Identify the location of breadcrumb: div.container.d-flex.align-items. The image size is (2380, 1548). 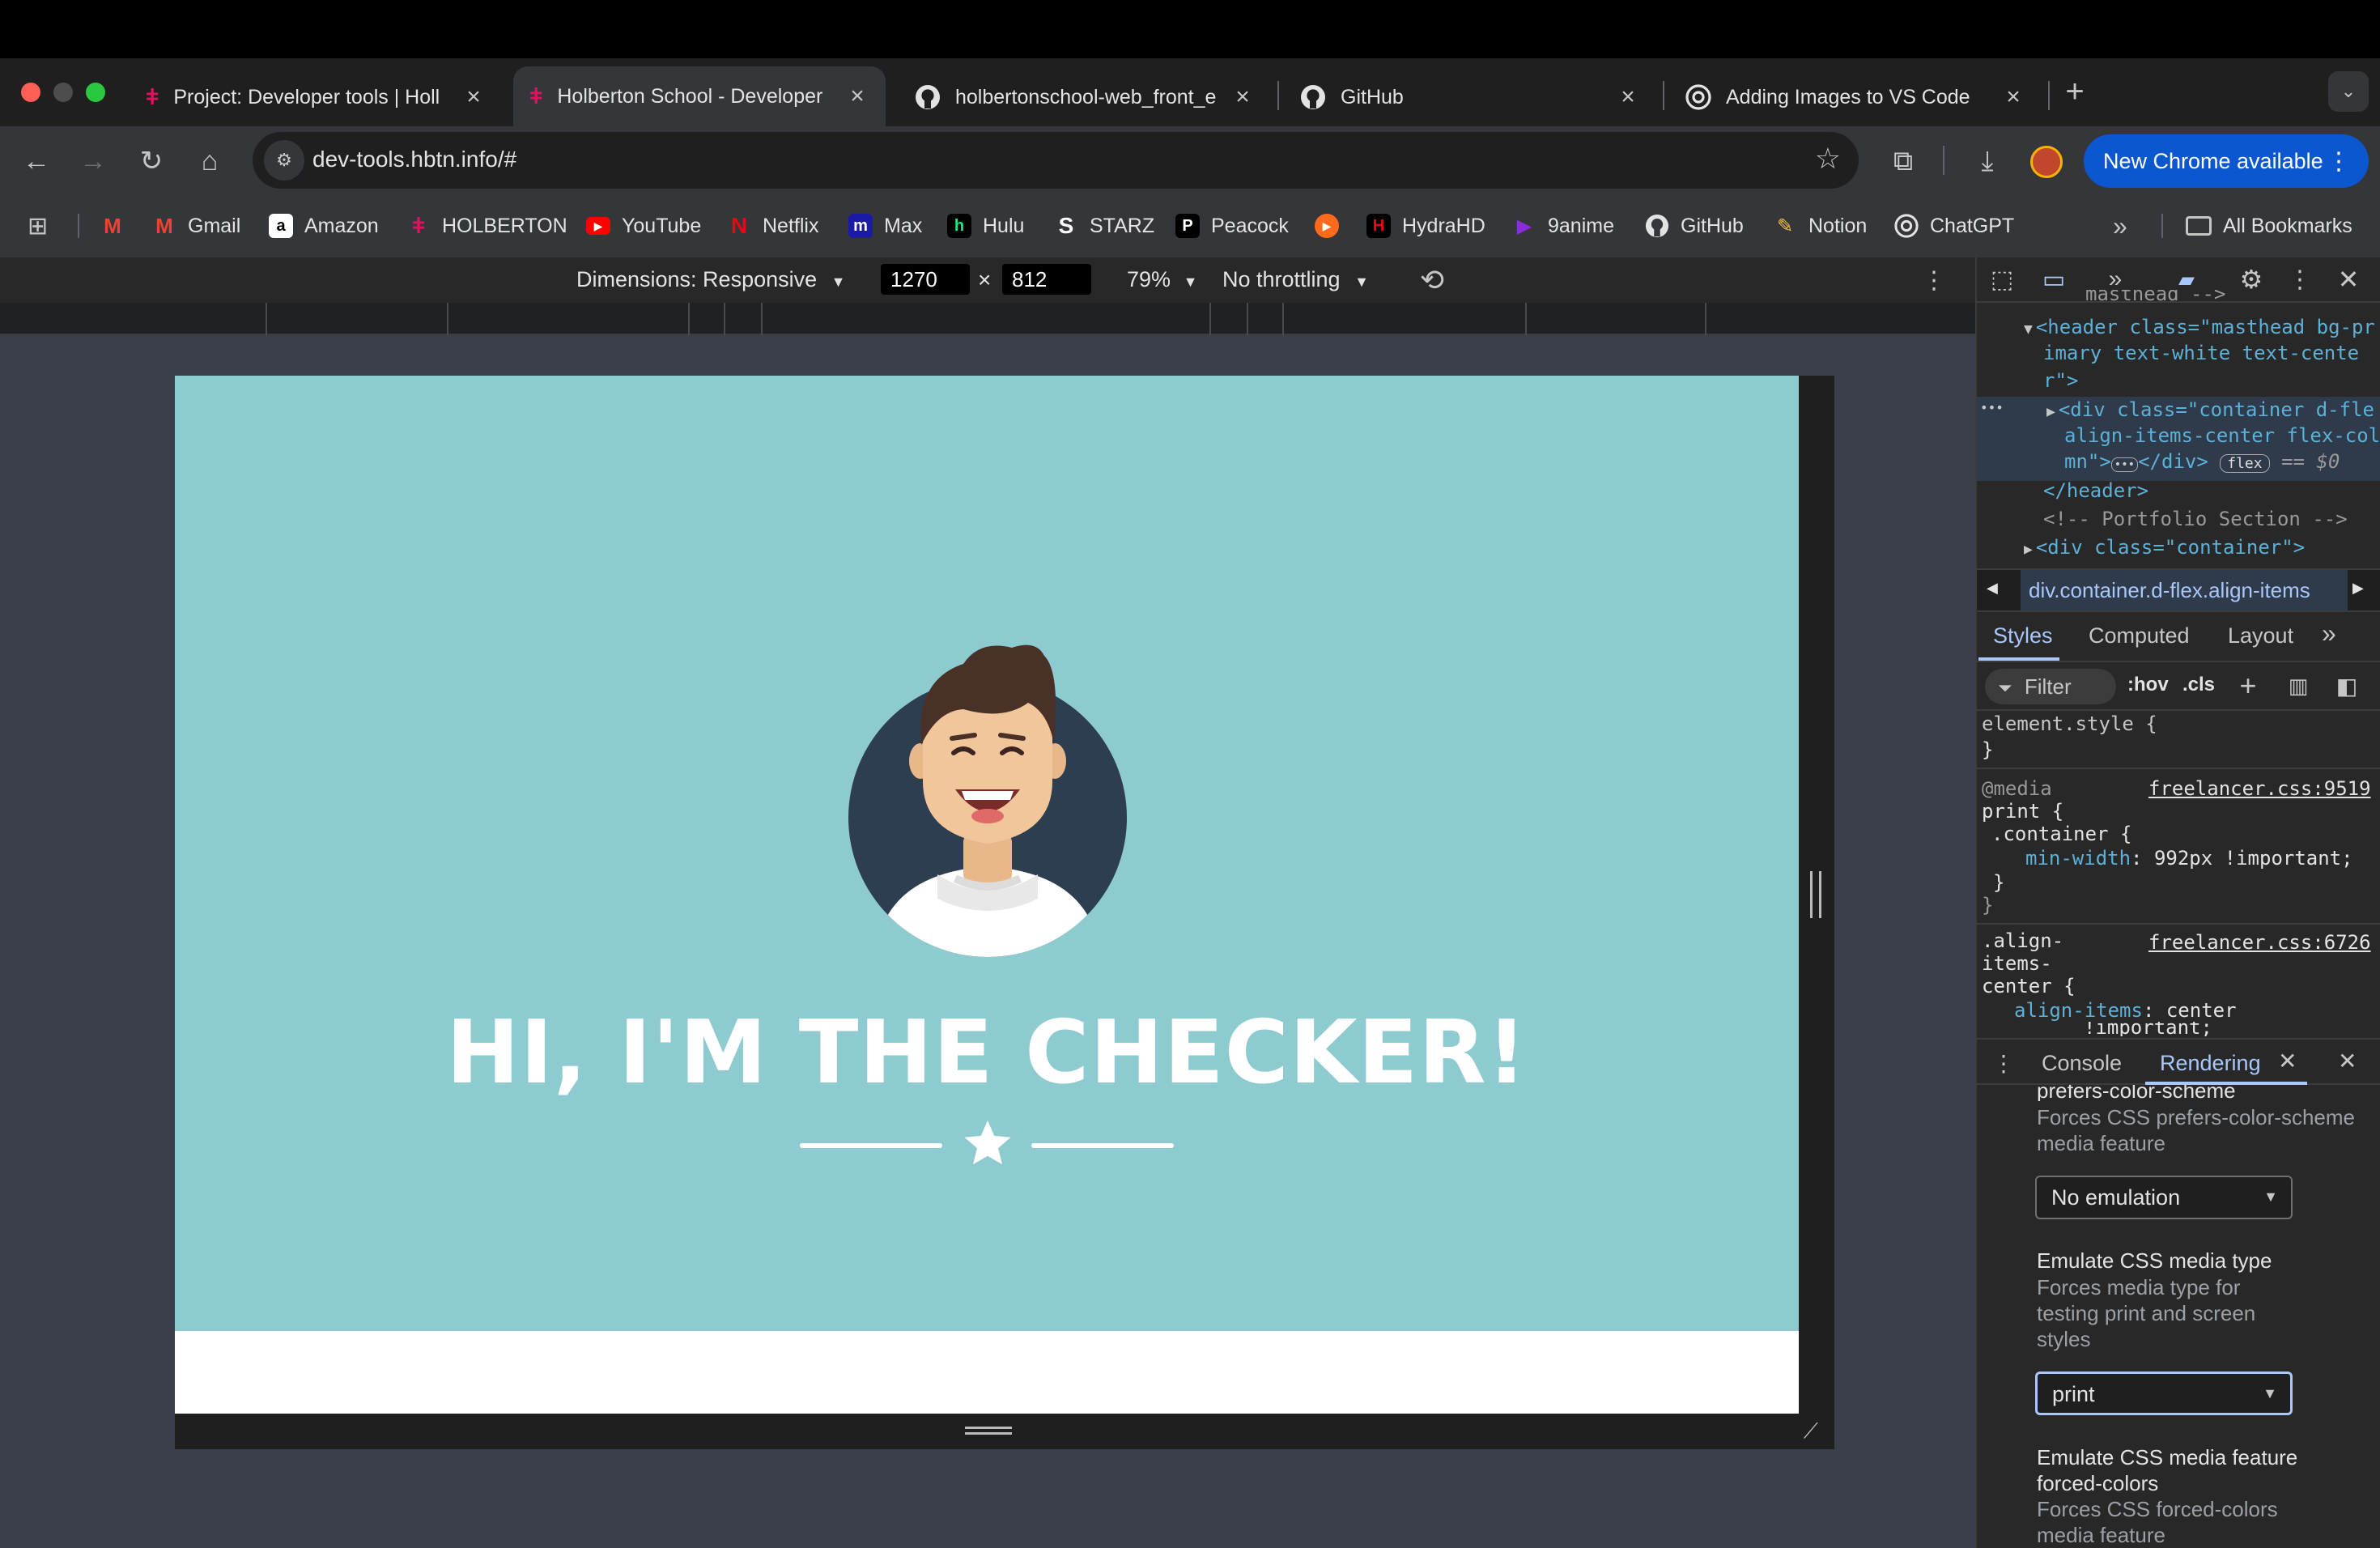
(2184, 590).